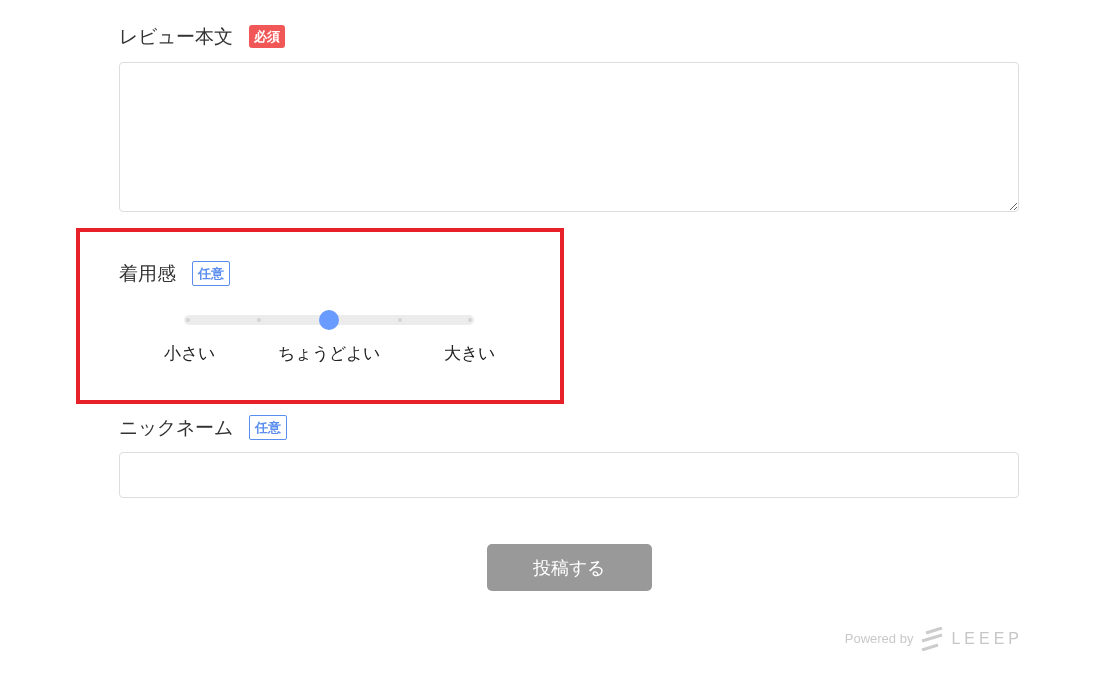 The height and width of the screenshot is (686, 1115). I want to click on field-label: 着用感, so click(147, 273).